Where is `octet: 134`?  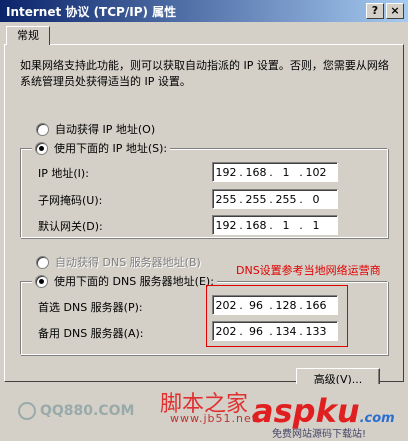 octet: 134 is located at coordinates (286, 331).